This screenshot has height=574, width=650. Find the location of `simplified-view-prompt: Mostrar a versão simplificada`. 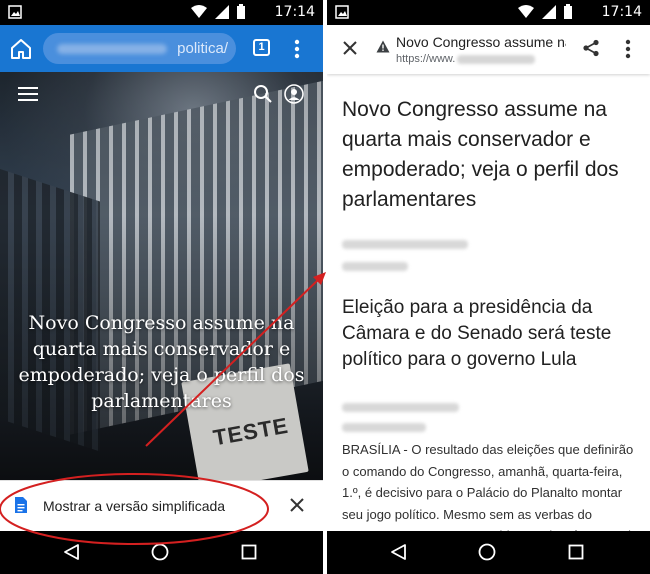

simplified-view-prompt: Mostrar a versão simplificada is located at coordinates (161, 505).